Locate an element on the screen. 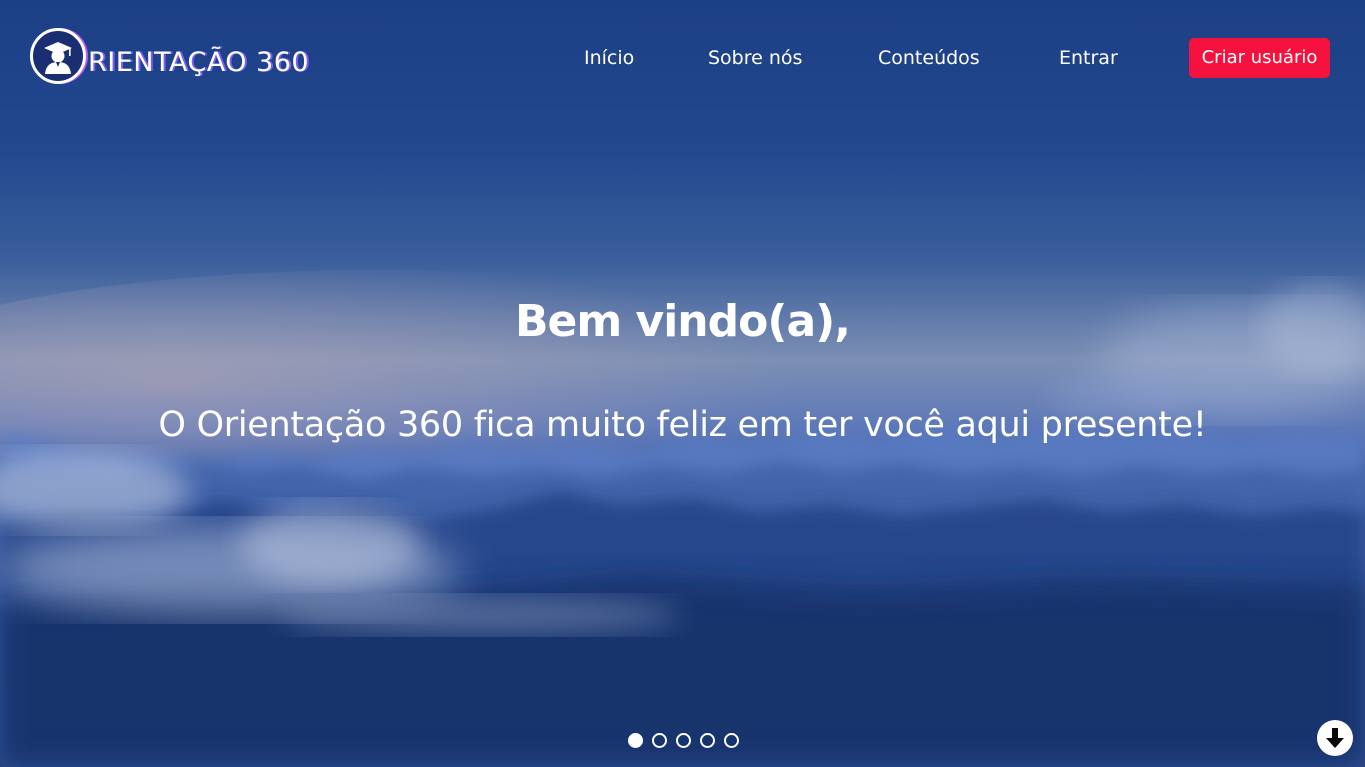 This screenshot has width=1365, height=767. arrow-down-icon is located at coordinates (1335, 738).